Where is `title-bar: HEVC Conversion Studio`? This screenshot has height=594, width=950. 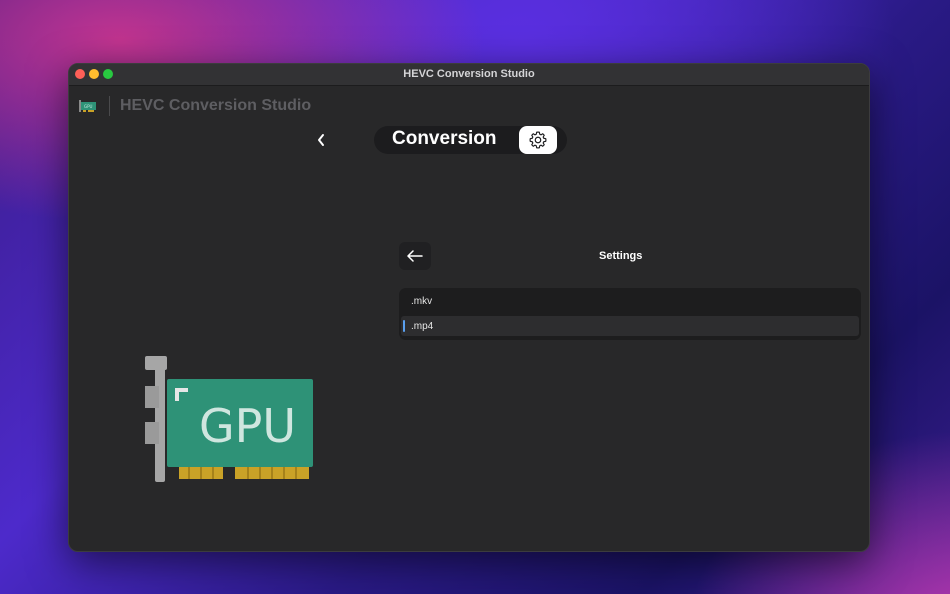
title-bar: HEVC Conversion Studio is located at coordinates (469, 75).